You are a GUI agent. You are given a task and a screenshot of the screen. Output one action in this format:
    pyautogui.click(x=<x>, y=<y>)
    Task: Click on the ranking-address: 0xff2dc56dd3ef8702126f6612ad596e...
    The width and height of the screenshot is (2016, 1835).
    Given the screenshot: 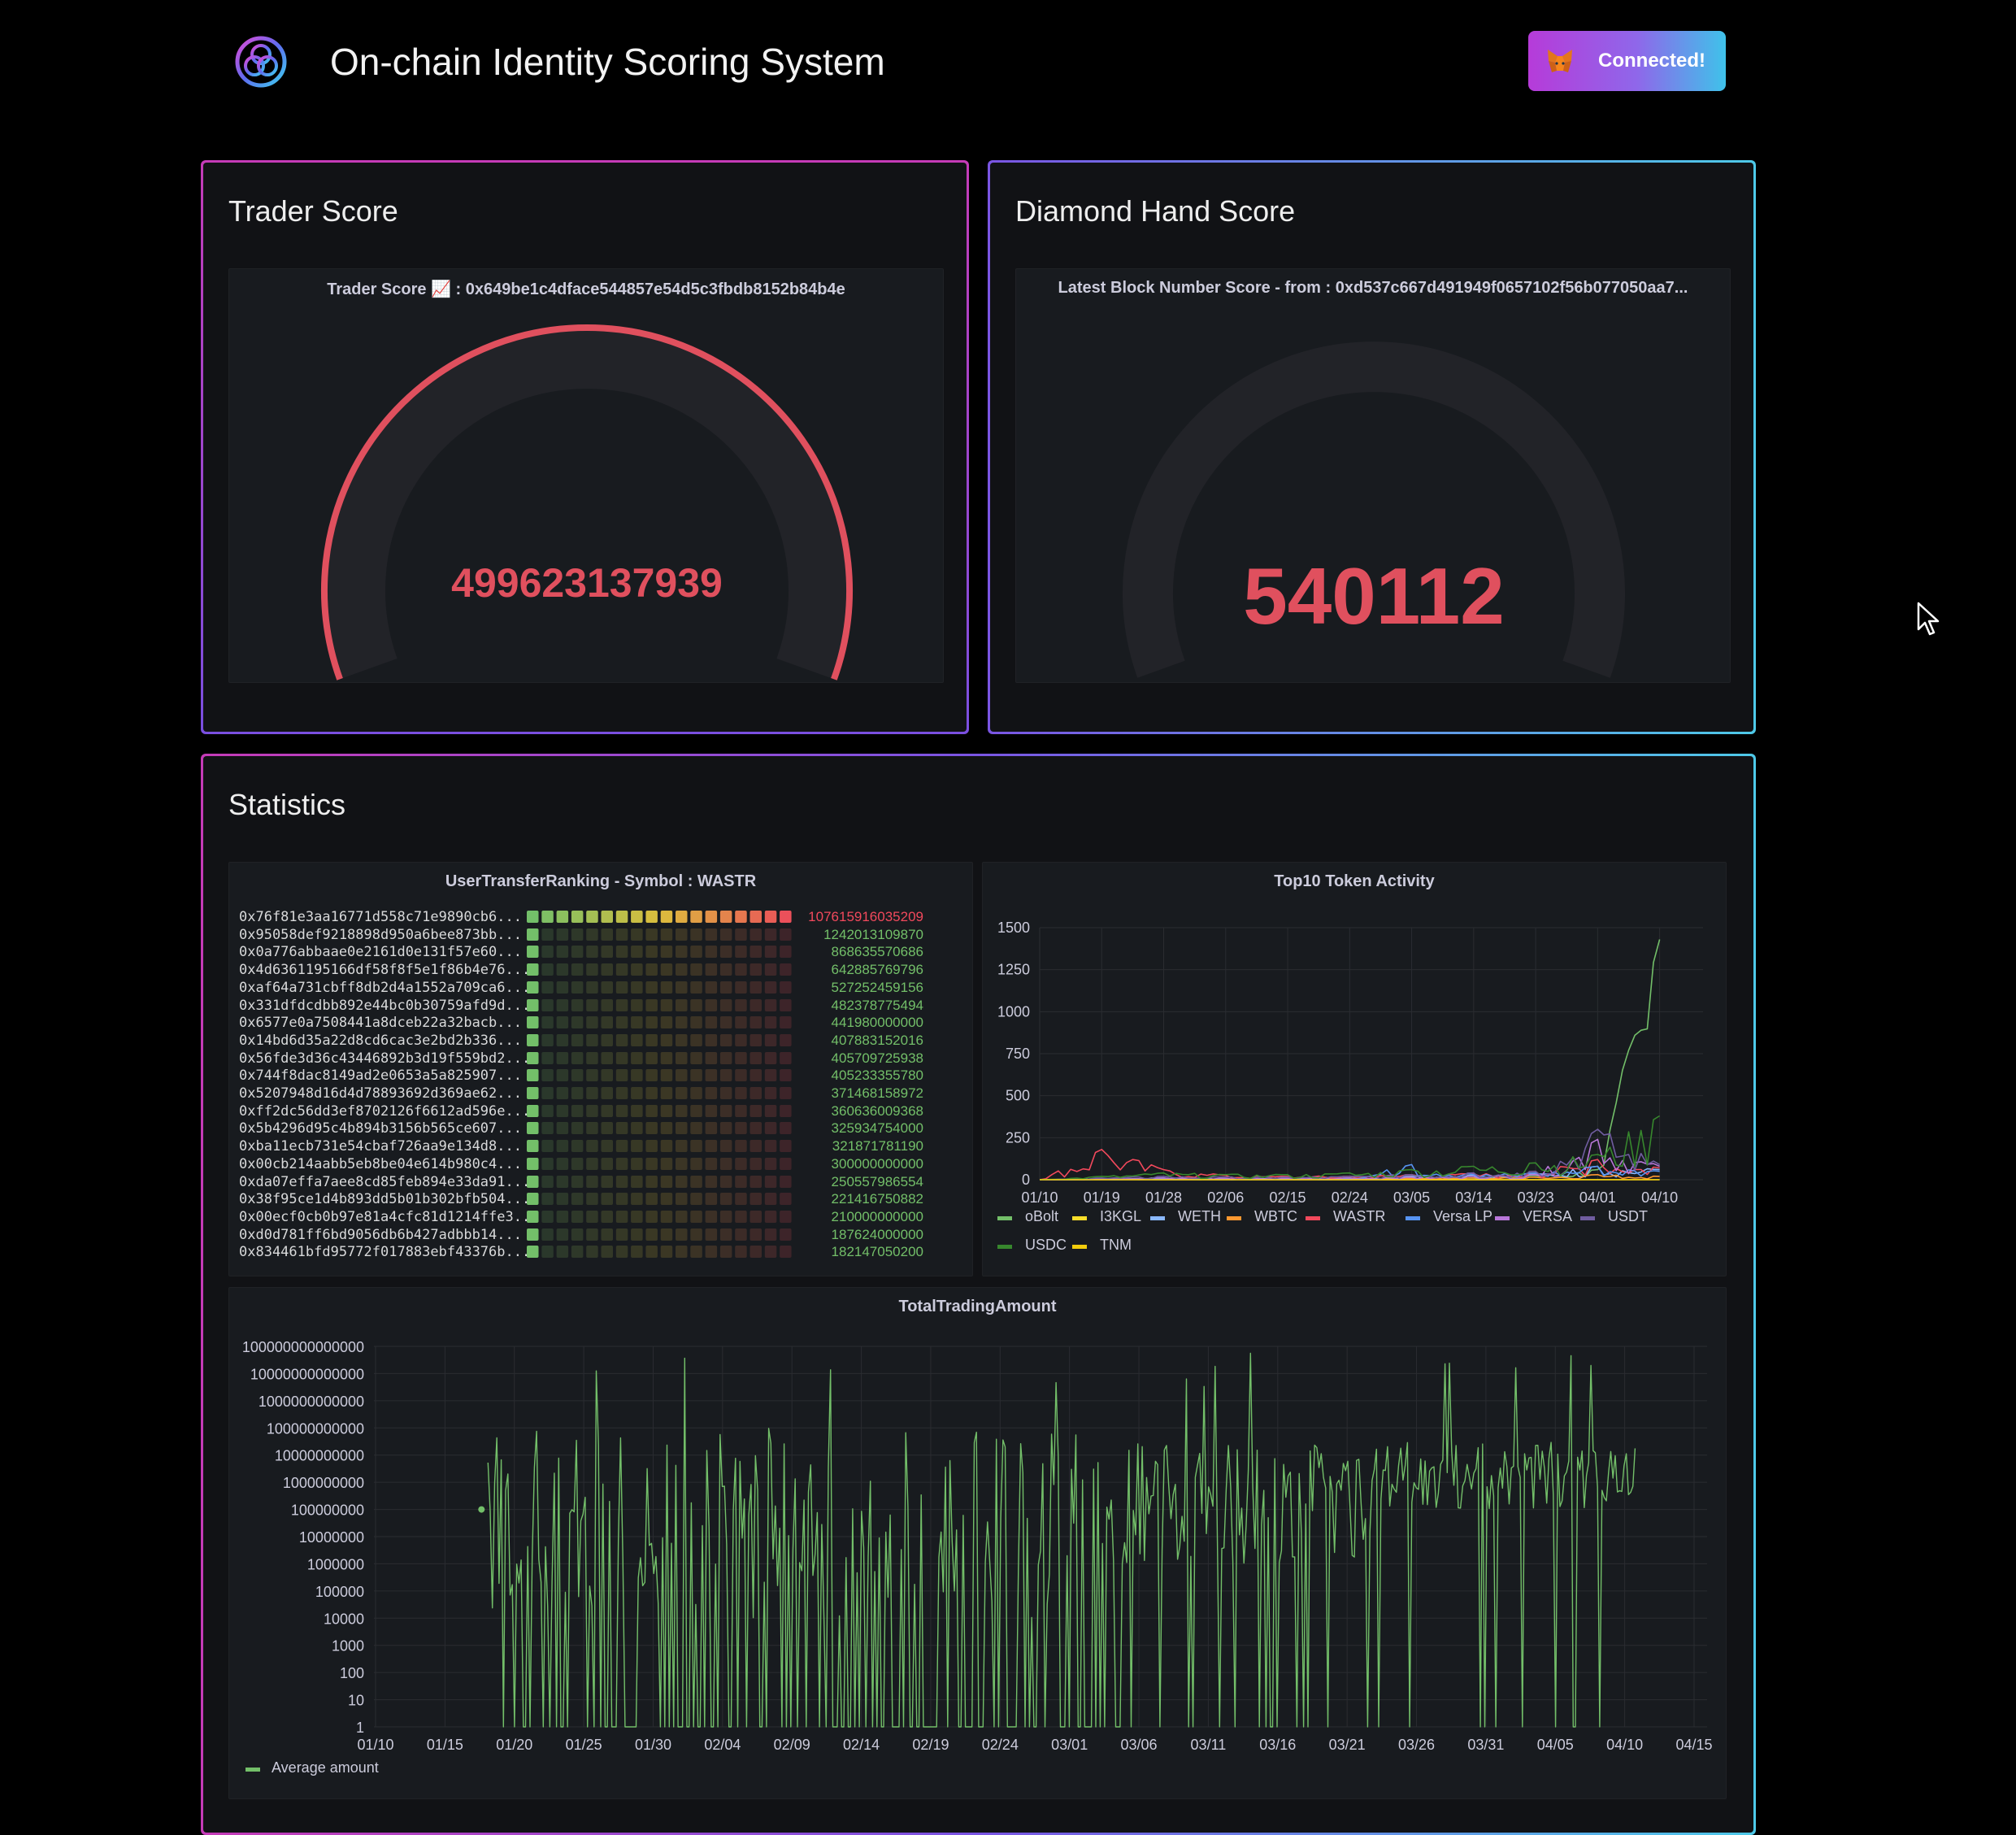 What is the action you would take?
    pyautogui.click(x=385, y=1111)
    